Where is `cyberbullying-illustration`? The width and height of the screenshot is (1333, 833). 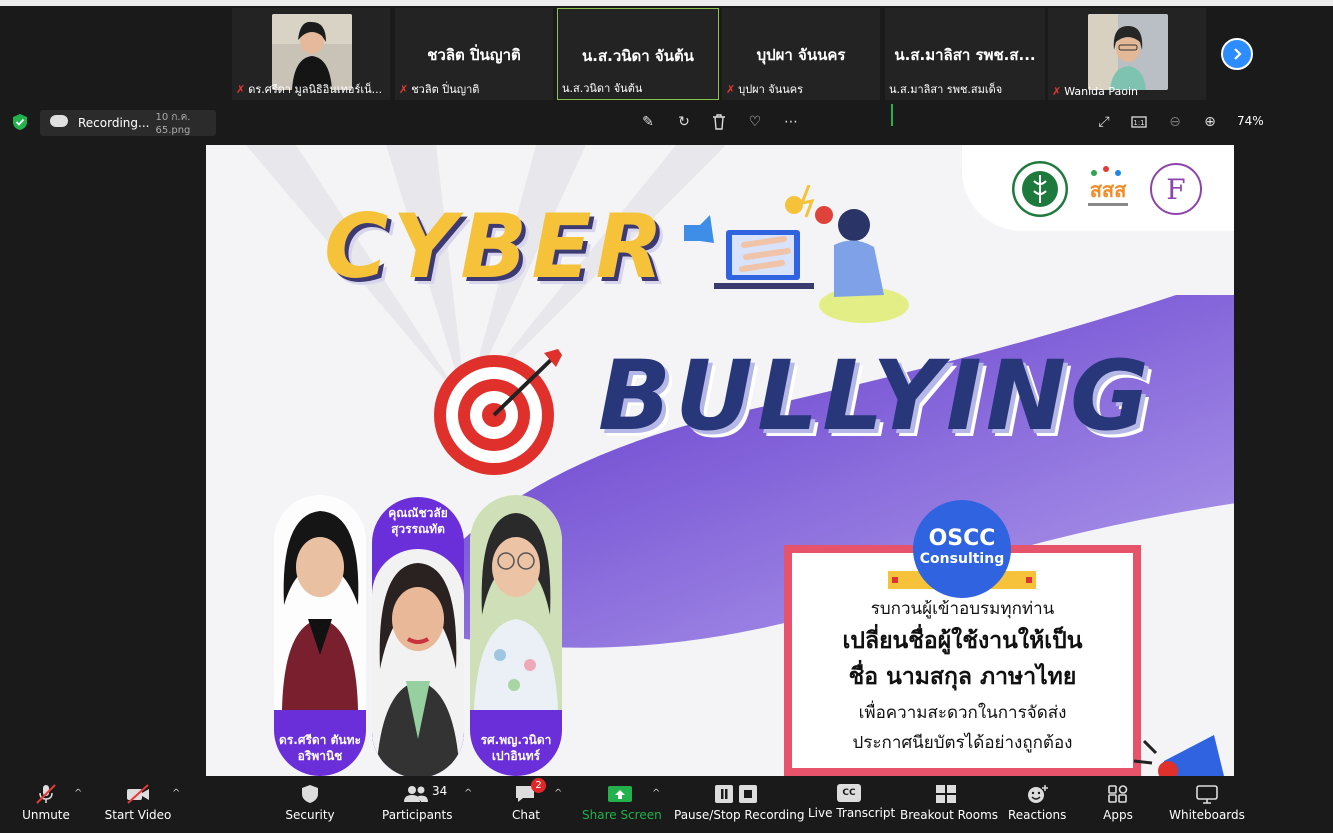 cyberbullying-illustration is located at coordinates (796, 254).